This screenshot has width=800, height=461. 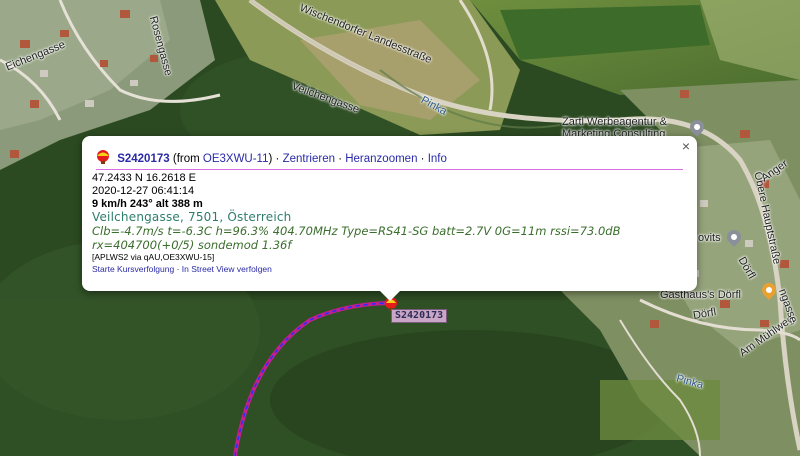 What do you see at coordinates (192, 245) in the screenshot?
I see `telemetry-line-2: rx=404700(+0/5) sondemod 1.36f` at bounding box center [192, 245].